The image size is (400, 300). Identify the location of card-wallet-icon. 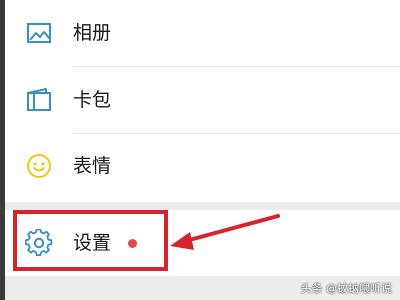
(39, 100).